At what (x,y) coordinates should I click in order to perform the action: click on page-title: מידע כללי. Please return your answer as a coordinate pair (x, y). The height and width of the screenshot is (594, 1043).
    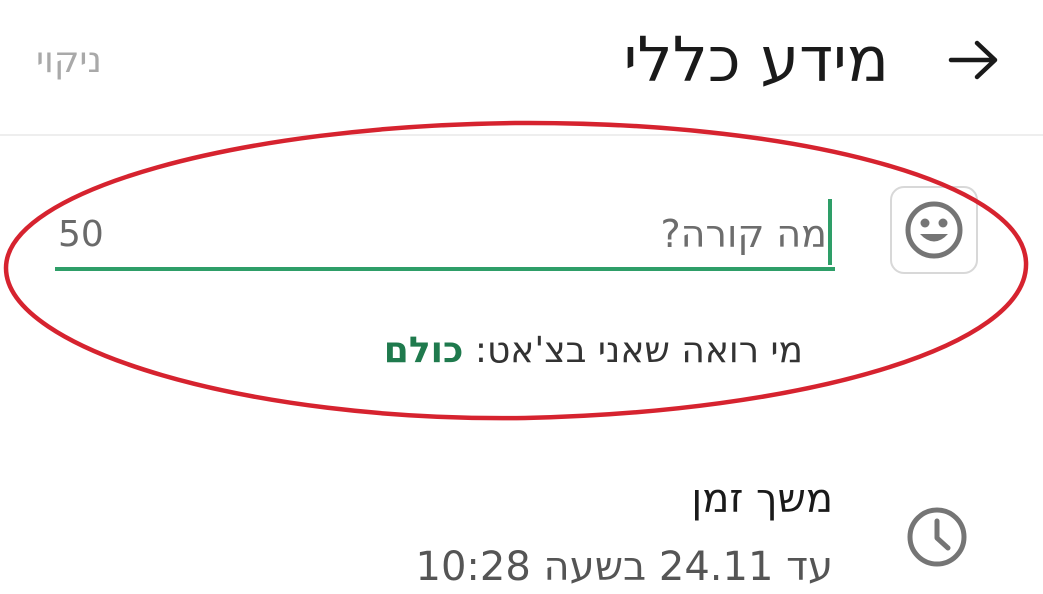
    Looking at the image, I should click on (756, 59).